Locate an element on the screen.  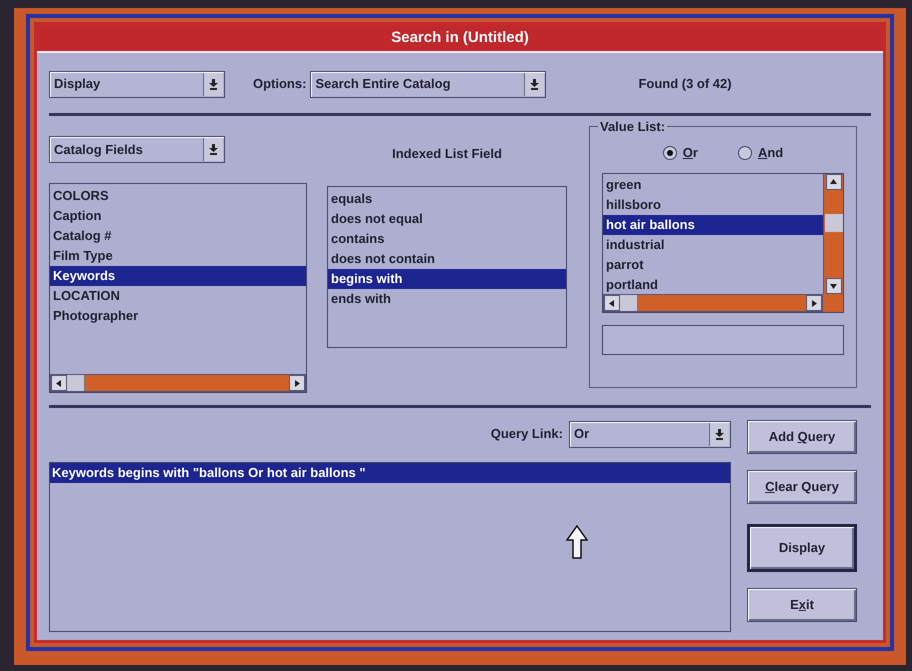
scrollbar-corner is located at coordinates (833, 303).